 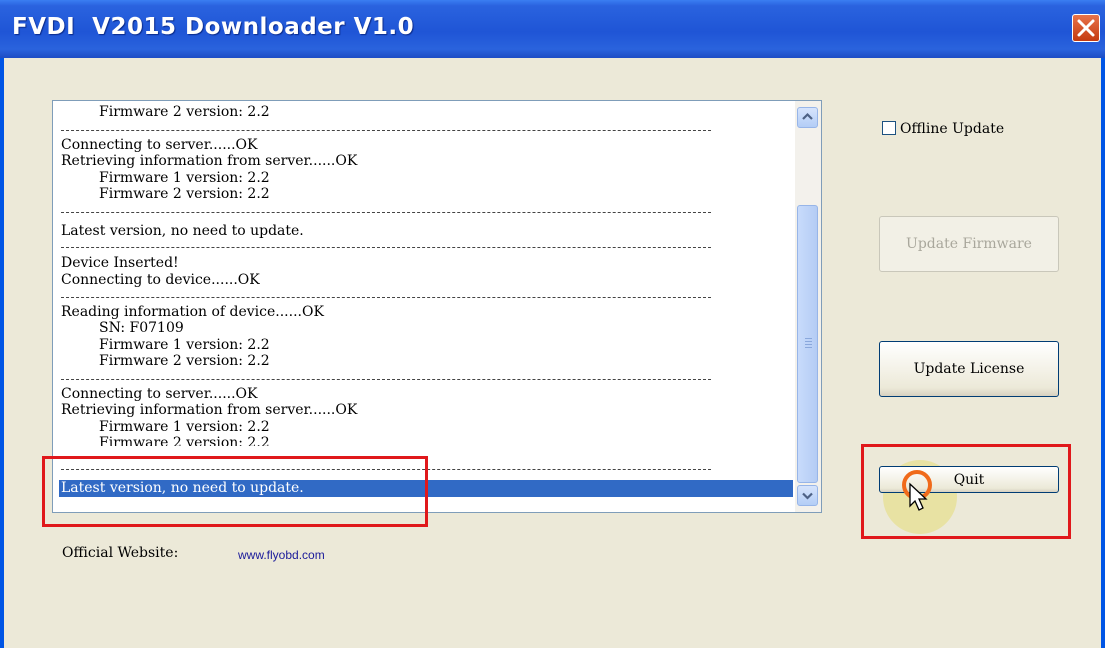 I want to click on scroll-thumb, so click(x=807, y=344).